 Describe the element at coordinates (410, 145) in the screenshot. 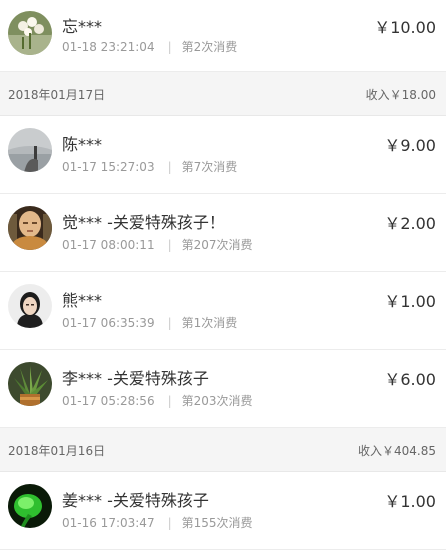

I see `payment-amount: ￥9.00` at that location.